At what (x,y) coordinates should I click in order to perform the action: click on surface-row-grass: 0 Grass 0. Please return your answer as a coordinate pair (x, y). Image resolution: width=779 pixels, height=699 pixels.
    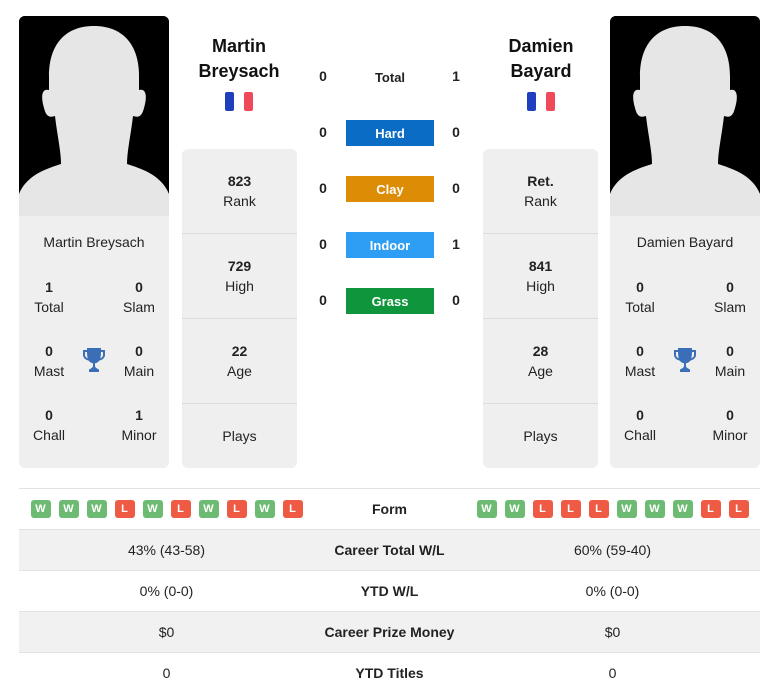
    Looking at the image, I should click on (390, 301).